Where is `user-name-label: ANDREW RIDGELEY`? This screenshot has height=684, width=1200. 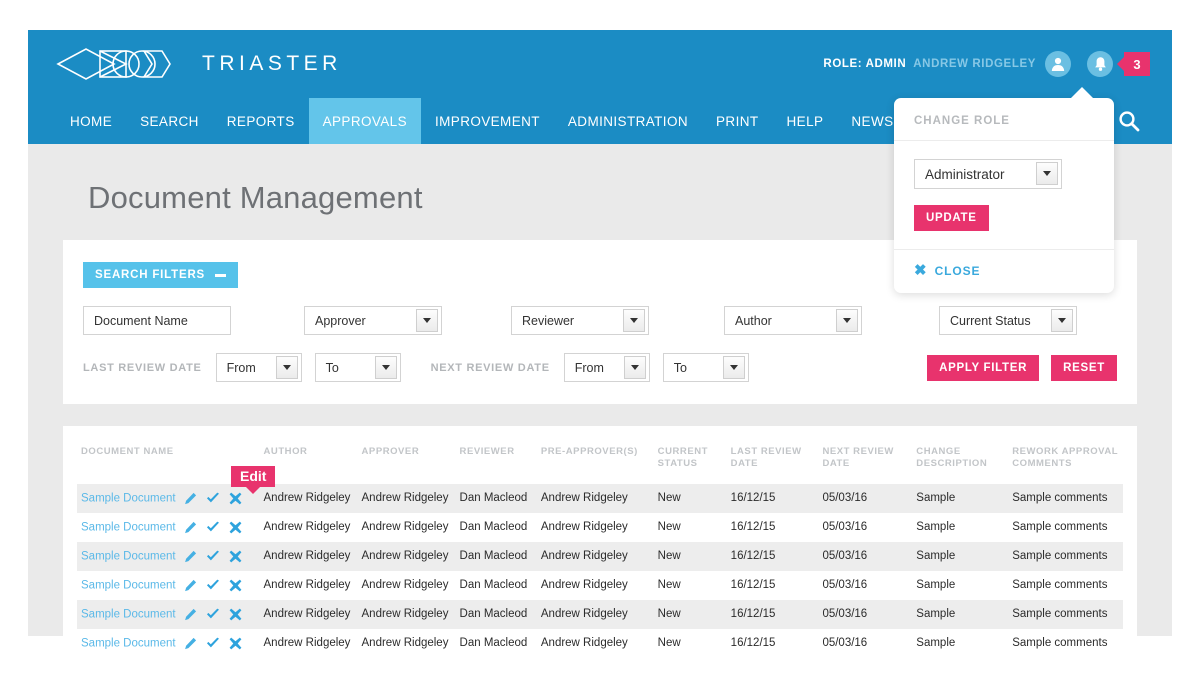 user-name-label: ANDREW RIDGELEY is located at coordinates (974, 64).